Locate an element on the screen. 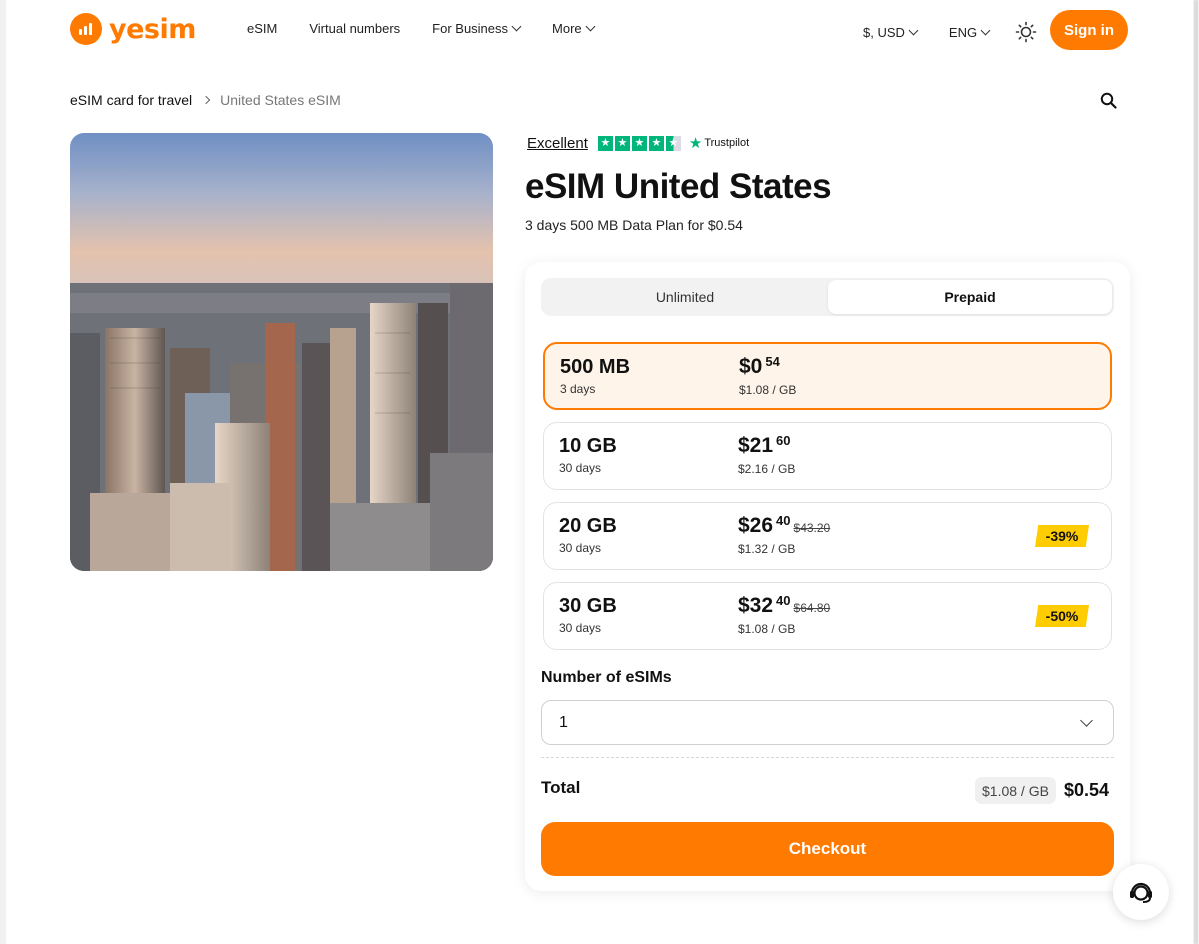  total-per-gb: $1.08 / GB is located at coordinates (1015, 790).